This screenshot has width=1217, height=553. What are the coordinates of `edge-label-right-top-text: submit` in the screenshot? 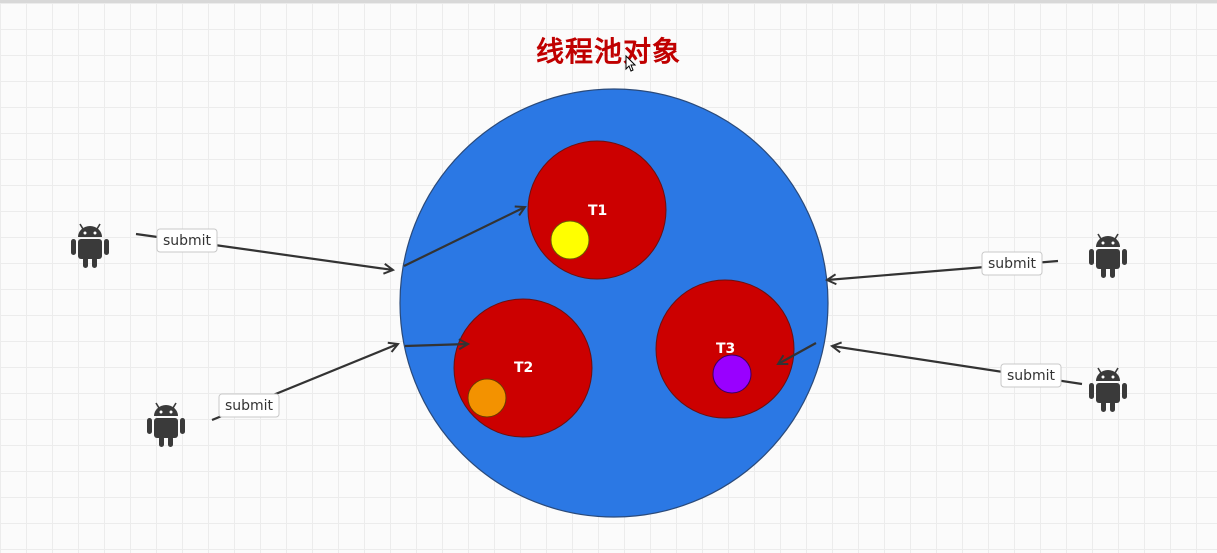 It's located at (1012, 264).